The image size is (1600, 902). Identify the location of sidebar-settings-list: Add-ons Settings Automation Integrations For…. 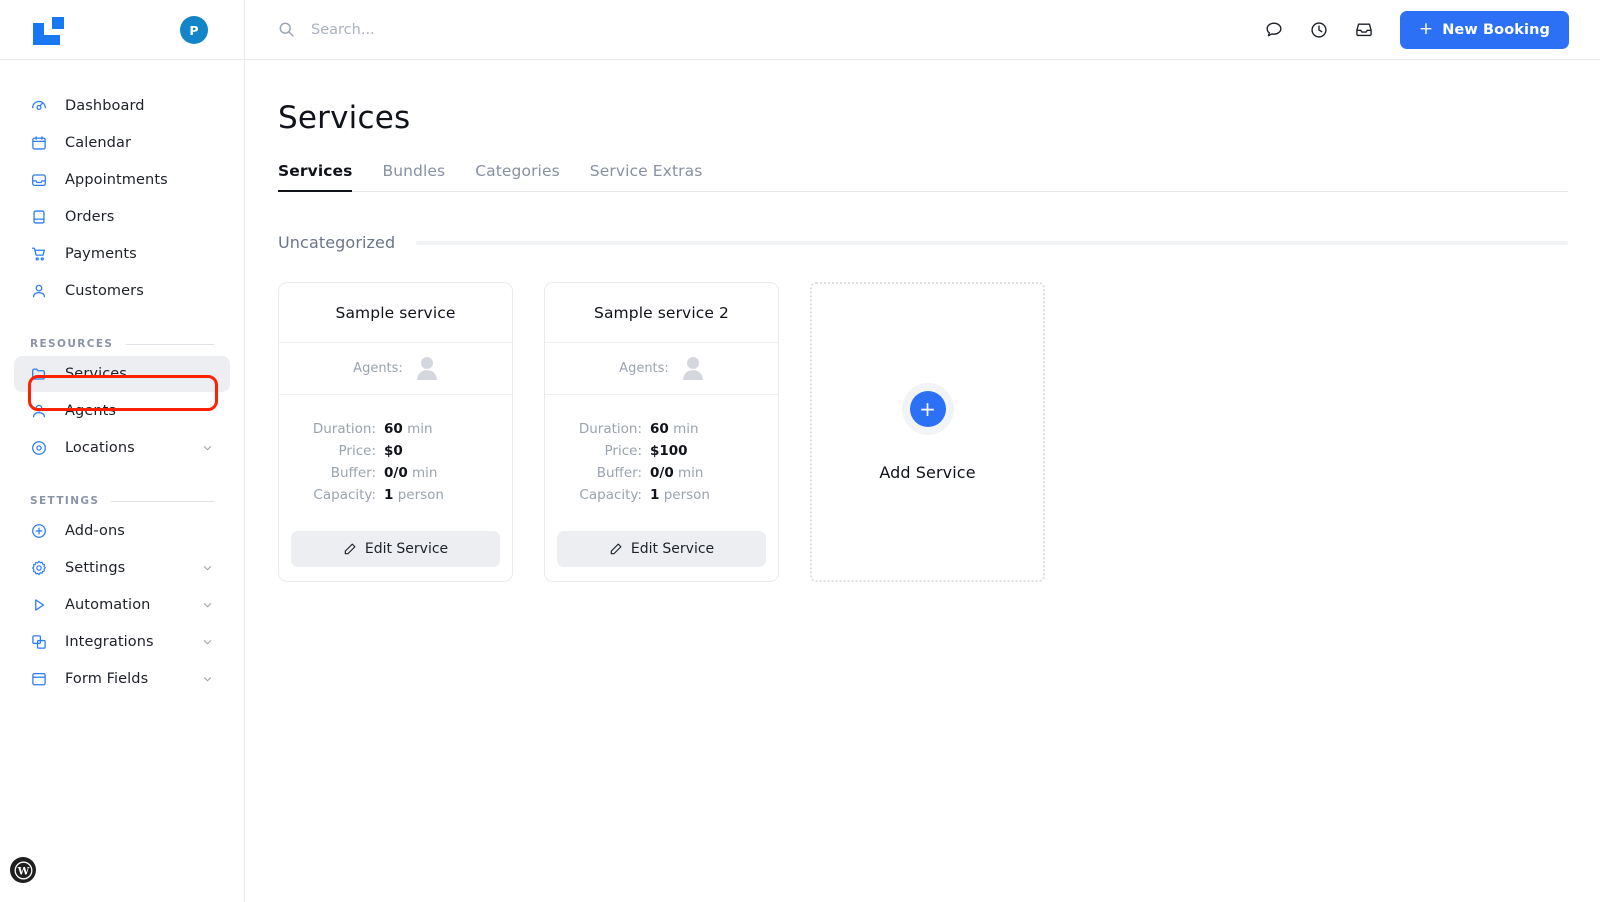
(122, 605).